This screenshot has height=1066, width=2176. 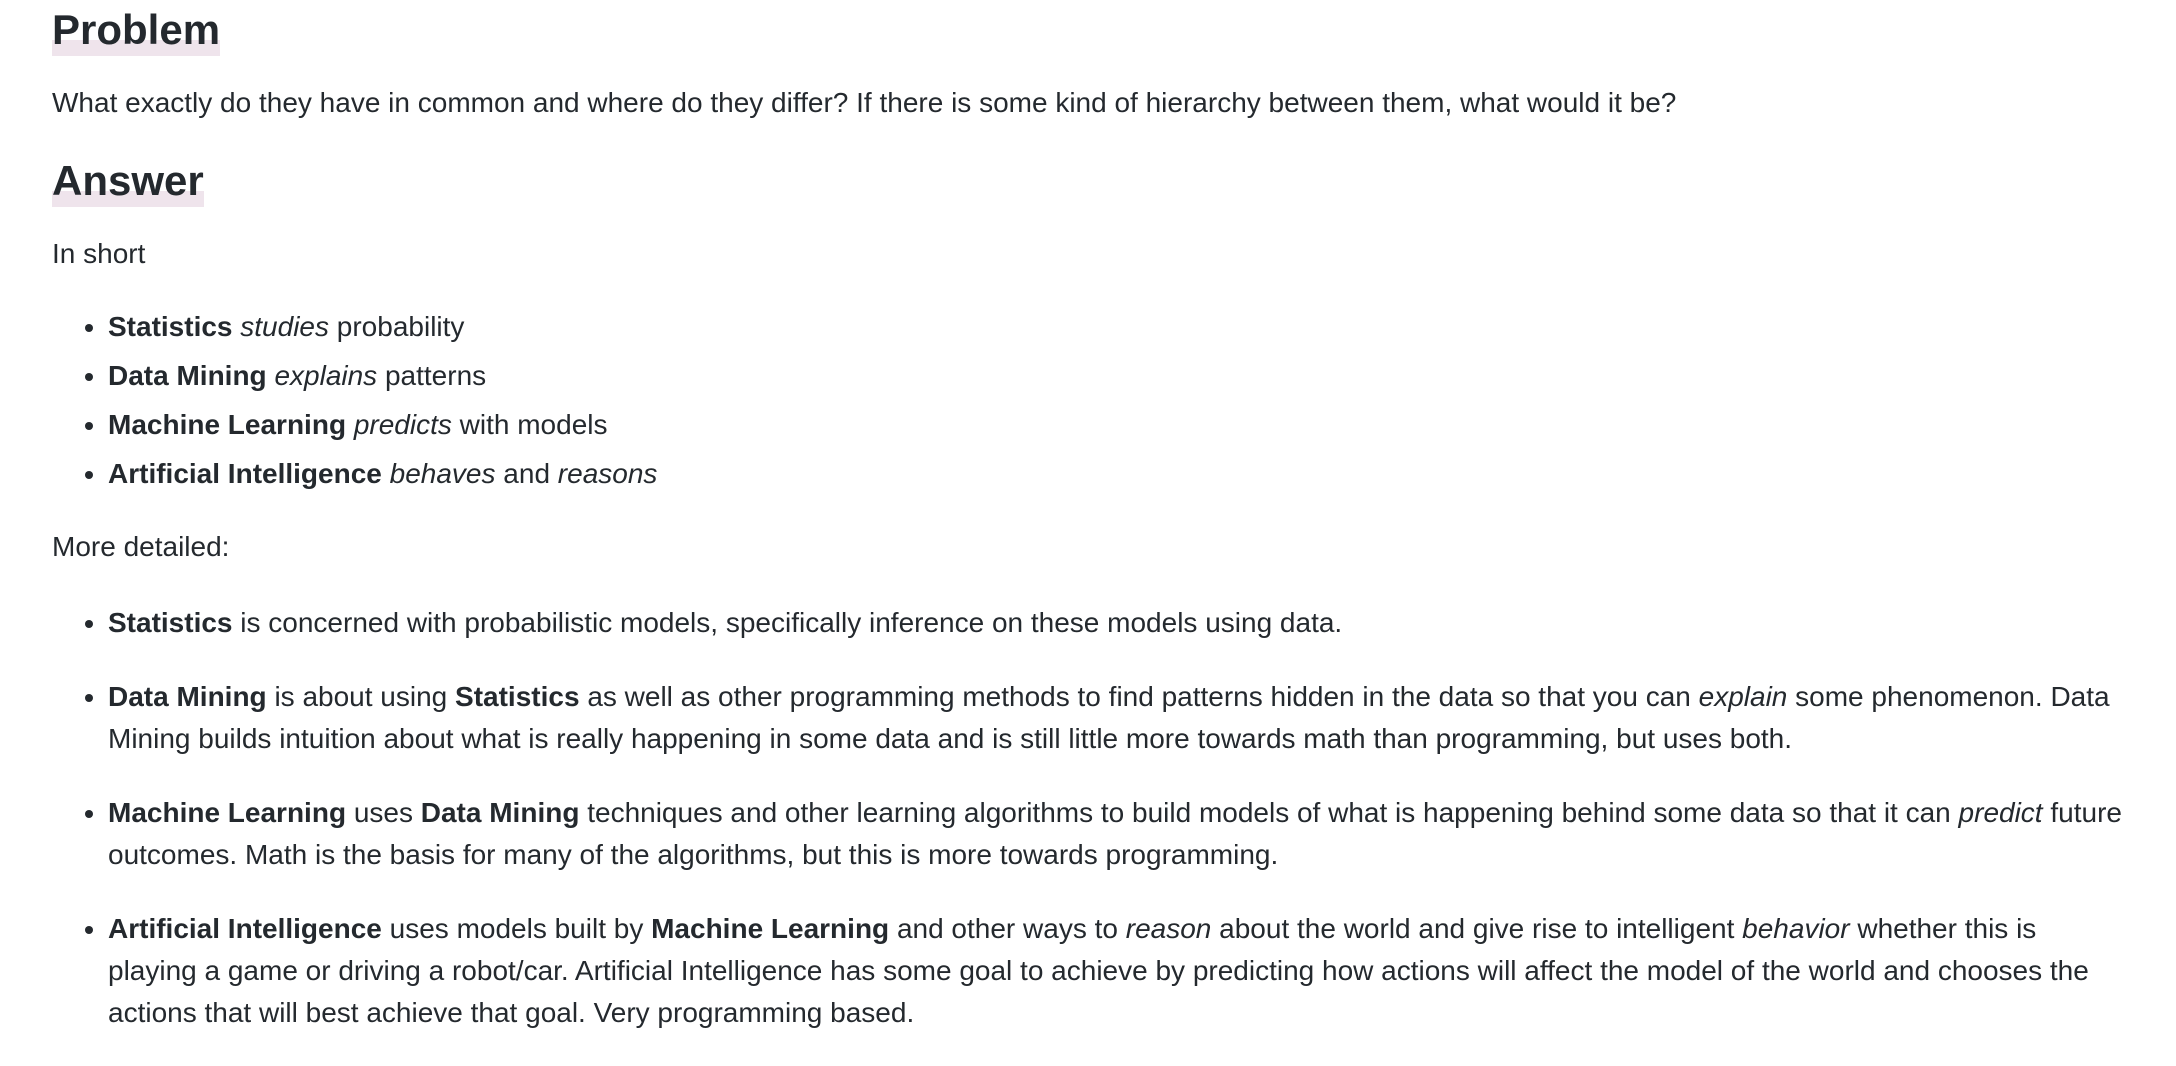 What do you see at coordinates (361, 696) in the screenshot?
I see `text: is about using` at bounding box center [361, 696].